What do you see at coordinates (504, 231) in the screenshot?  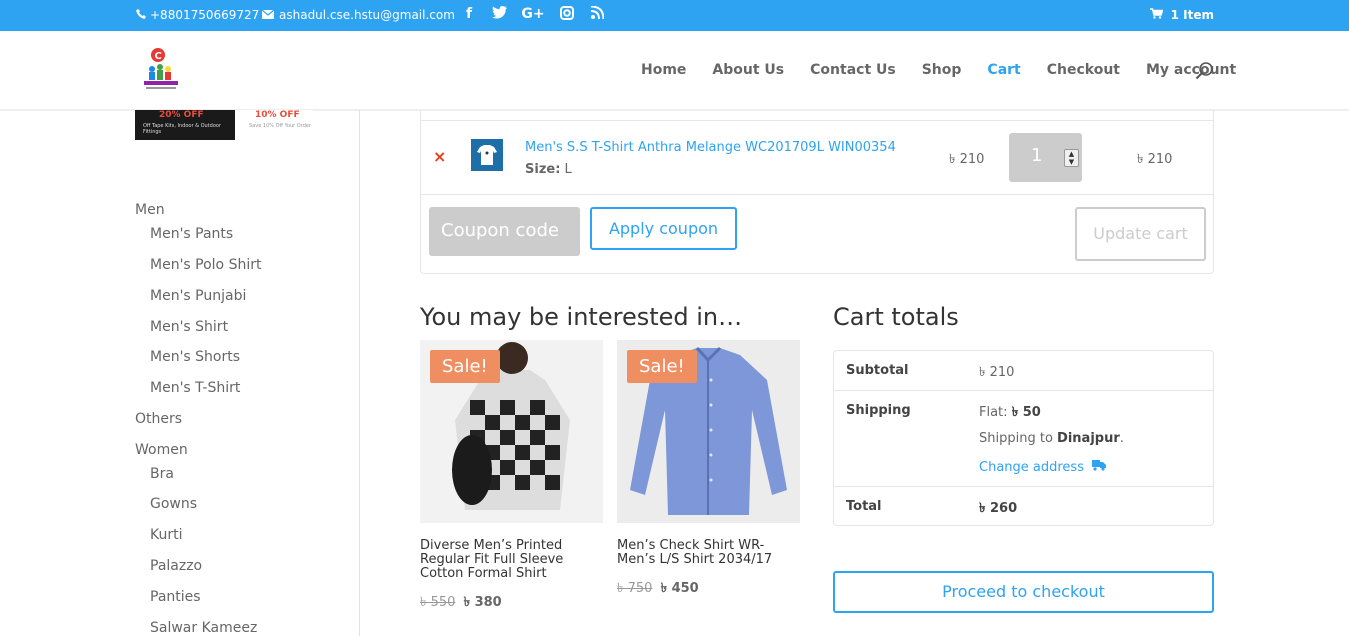 I see `coupon-code-input: Coupon code` at bounding box center [504, 231].